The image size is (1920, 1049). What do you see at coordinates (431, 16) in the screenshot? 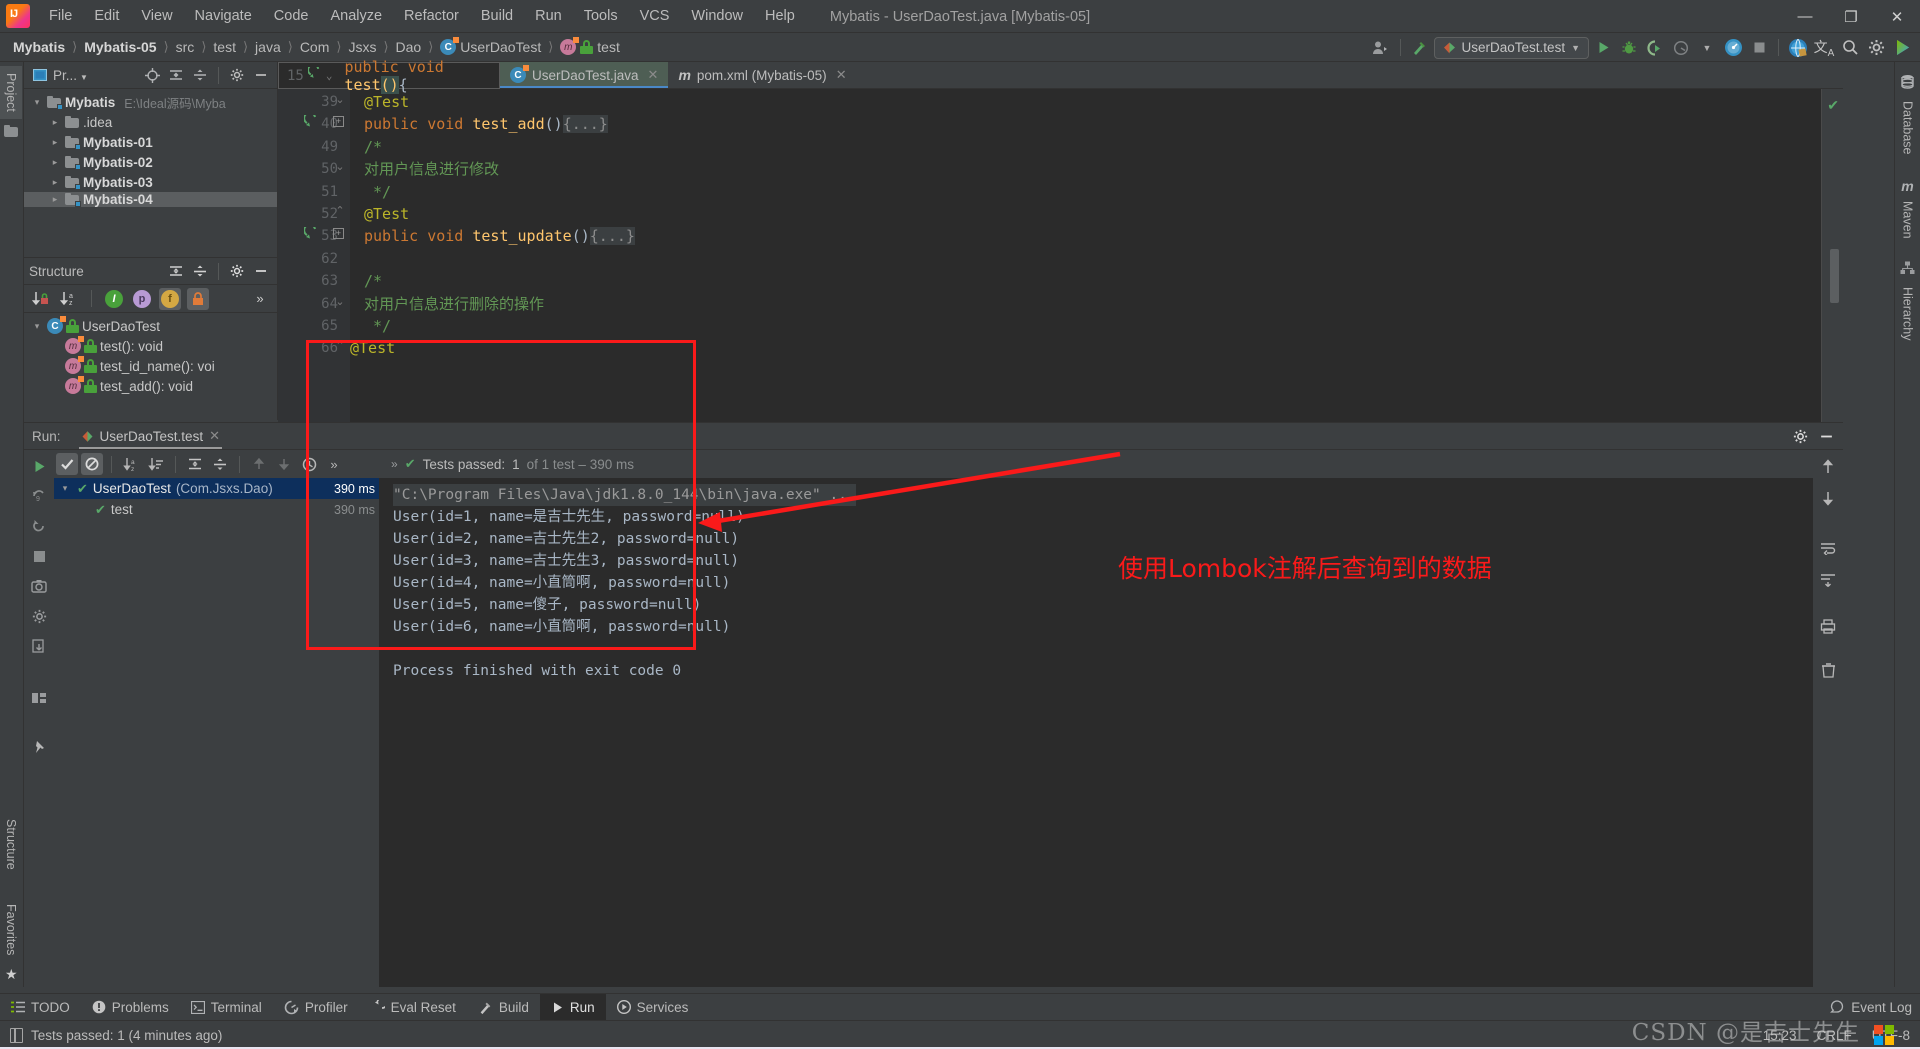
I see `menu-refactor: Refactor` at bounding box center [431, 16].